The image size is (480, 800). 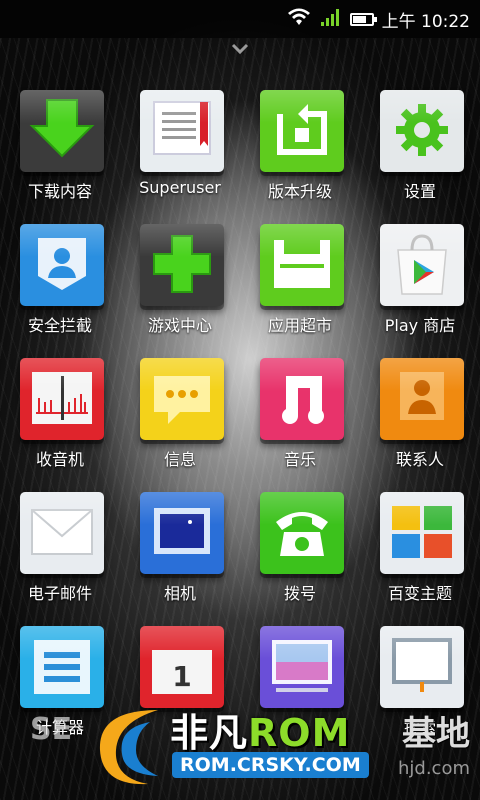 I want to click on app-label: 联系人, so click(x=419, y=459).